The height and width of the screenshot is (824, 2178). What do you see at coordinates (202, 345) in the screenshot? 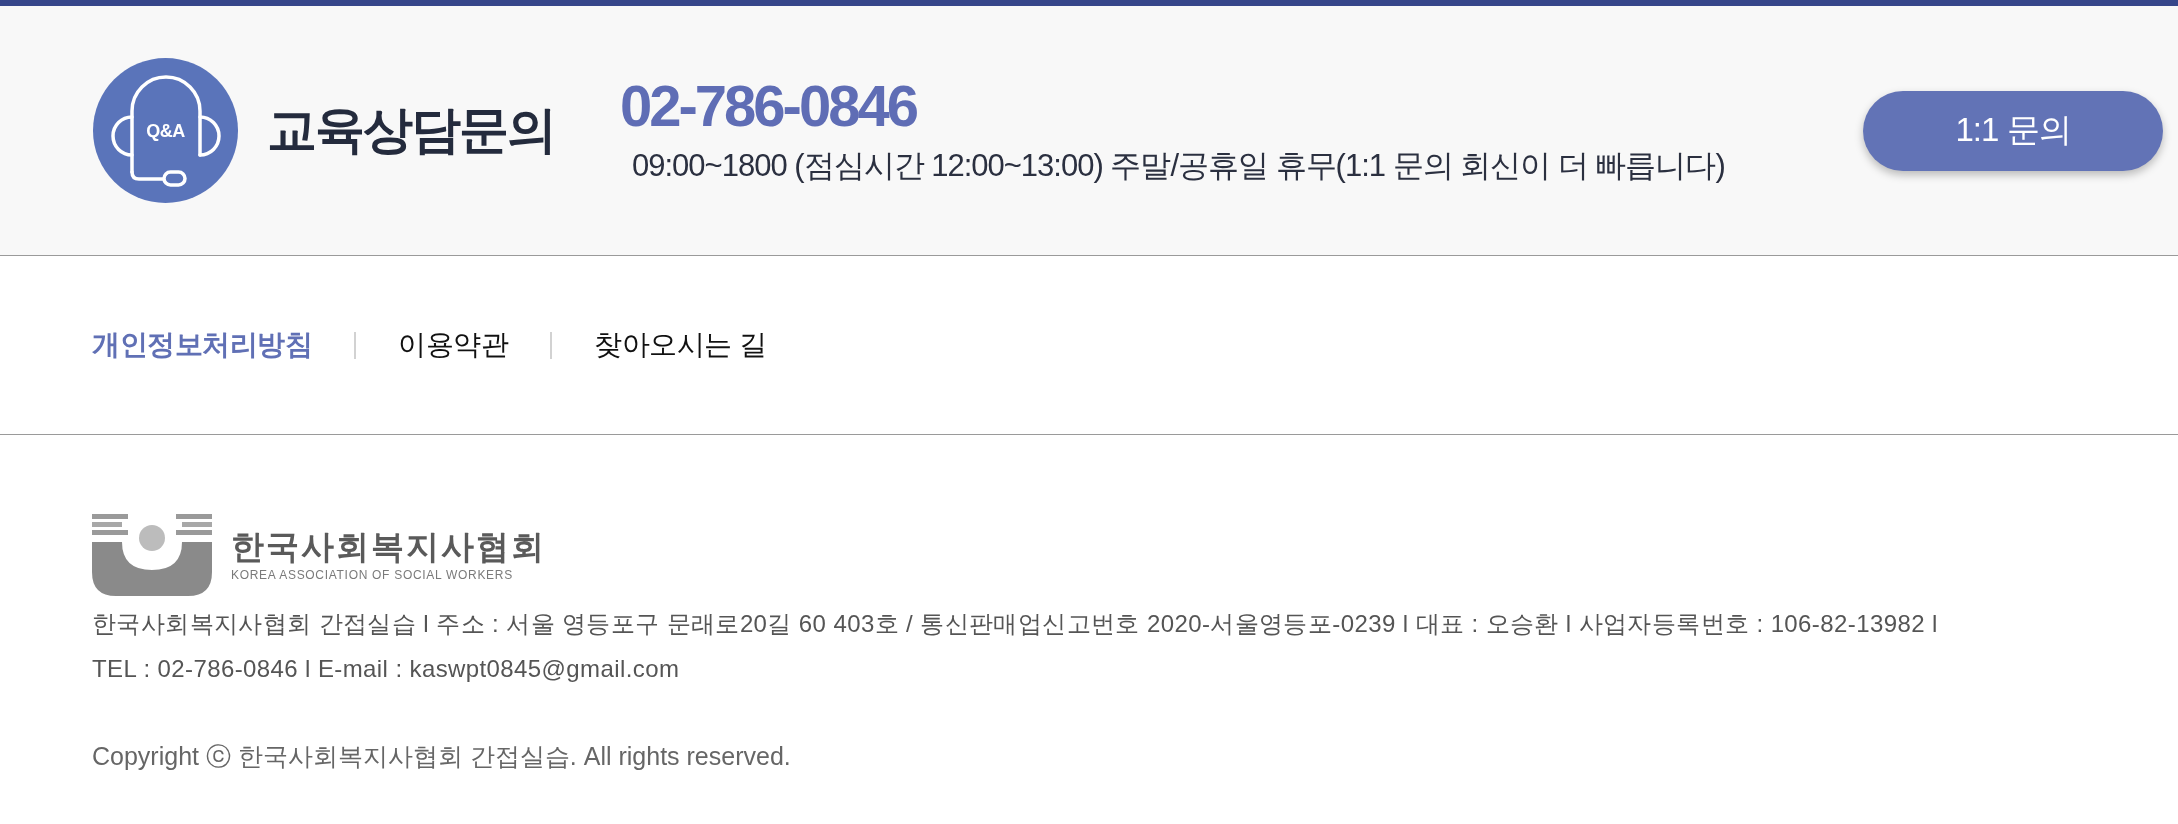
I see `footer-link: 개인정보처리방침` at bounding box center [202, 345].